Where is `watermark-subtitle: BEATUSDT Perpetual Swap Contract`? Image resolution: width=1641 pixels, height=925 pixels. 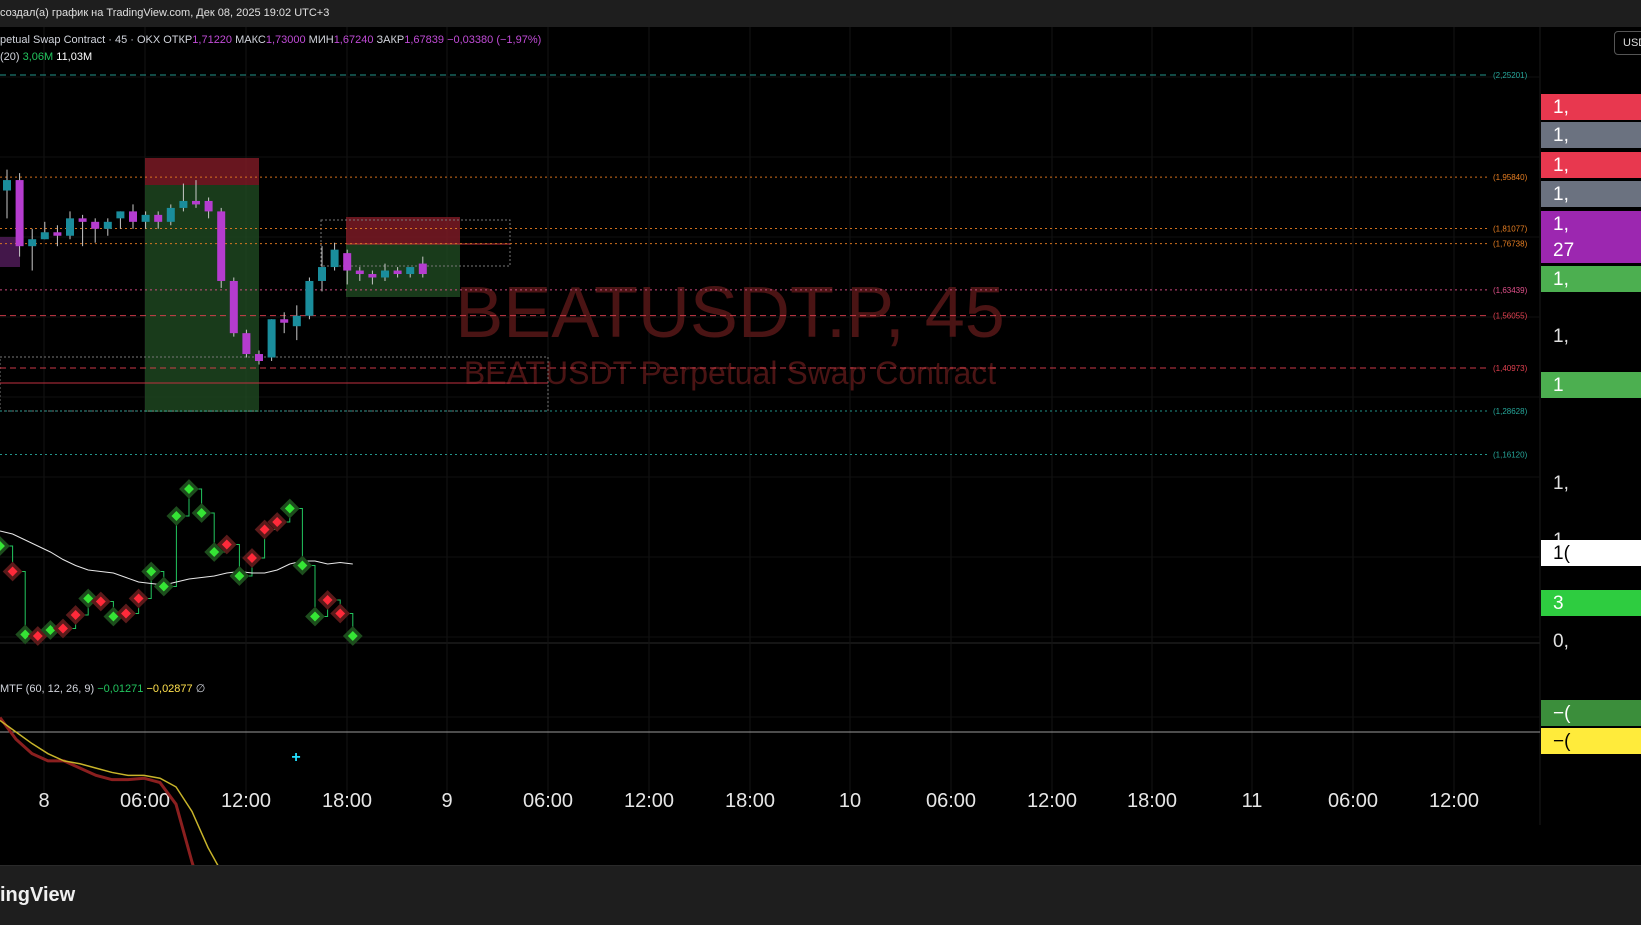
watermark-subtitle: BEATUSDT Perpetual Swap Contract is located at coordinates (730, 373).